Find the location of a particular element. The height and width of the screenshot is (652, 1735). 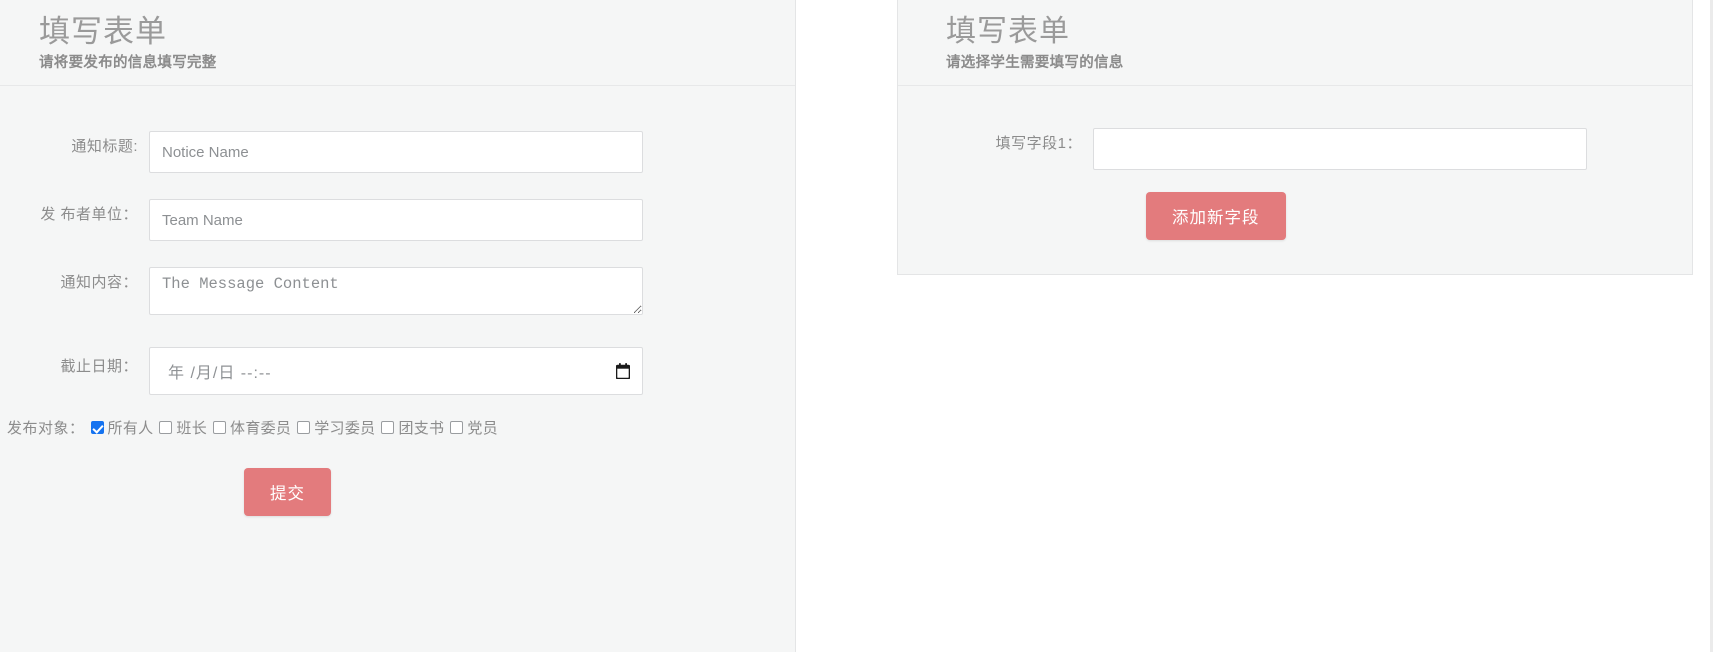

publisher-unit-input is located at coordinates (396, 220).